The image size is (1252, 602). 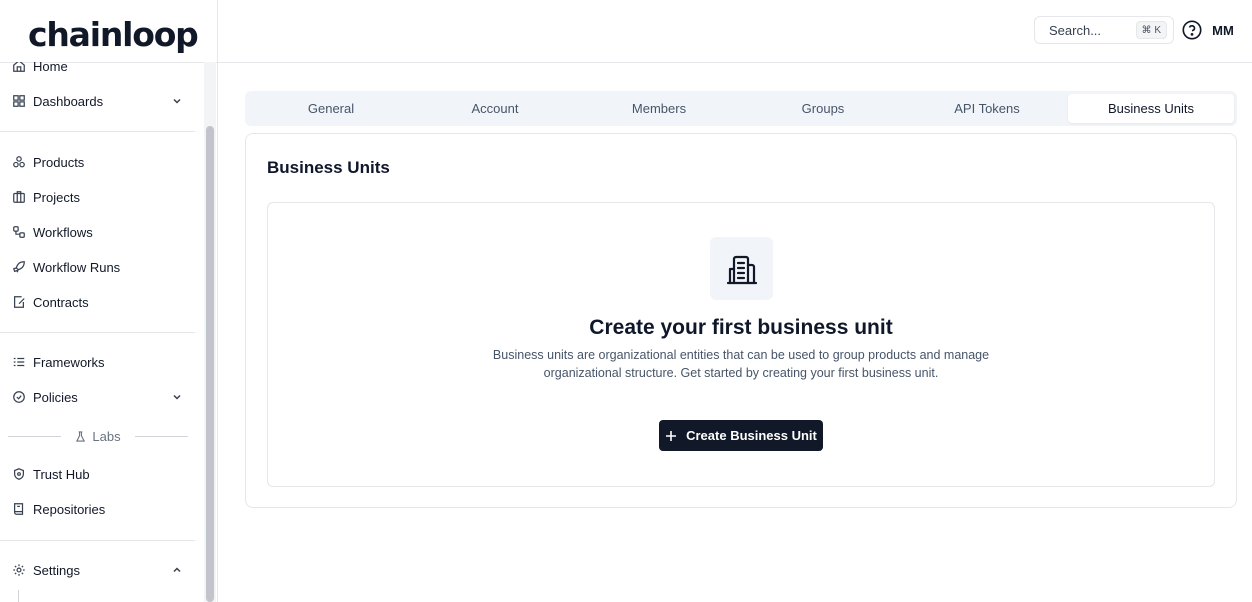 I want to click on chainloop-logo: chainloop, so click(x=113, y=34).